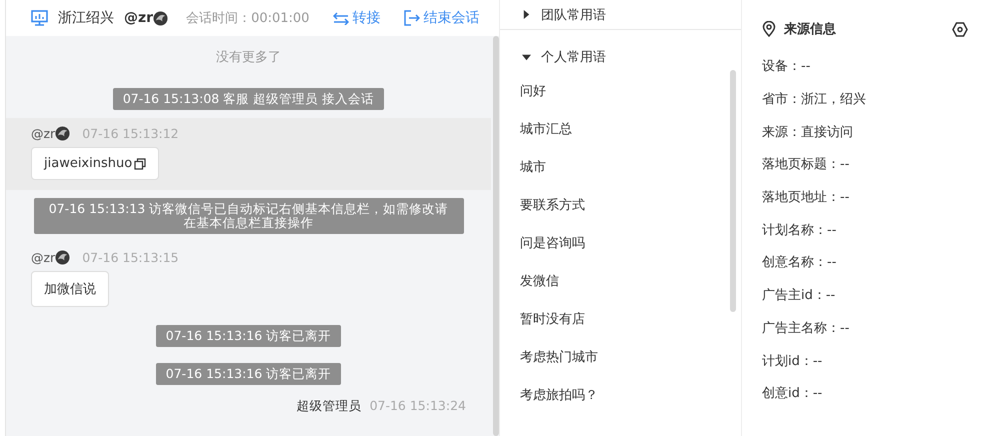  Describe the element at coordinates (865, 164) in the screenshot. I see `info-field: 落地页标题：--` at that location.